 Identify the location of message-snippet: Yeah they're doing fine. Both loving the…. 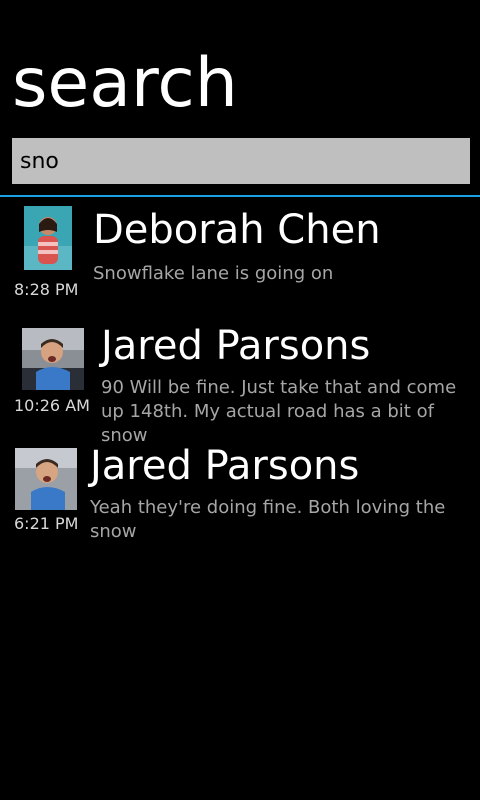
(268, 519).